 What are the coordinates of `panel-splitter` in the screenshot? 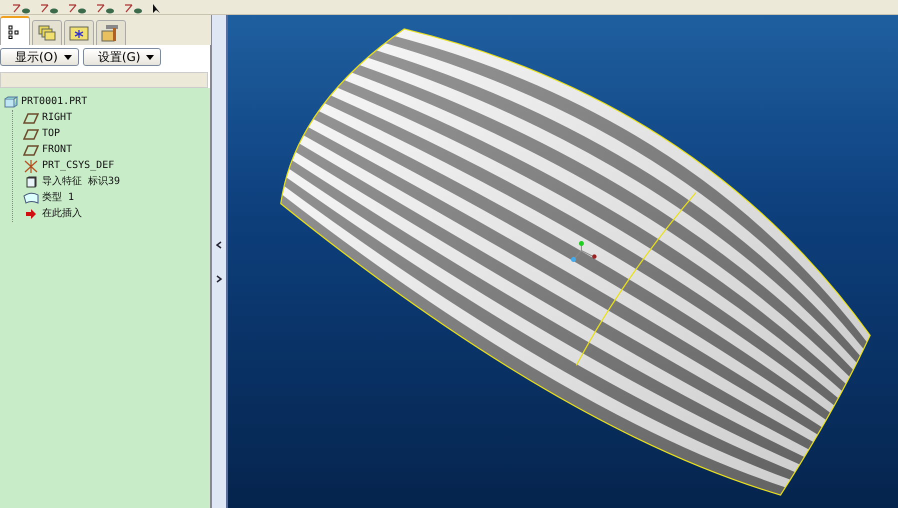 It's located at (219, 261).